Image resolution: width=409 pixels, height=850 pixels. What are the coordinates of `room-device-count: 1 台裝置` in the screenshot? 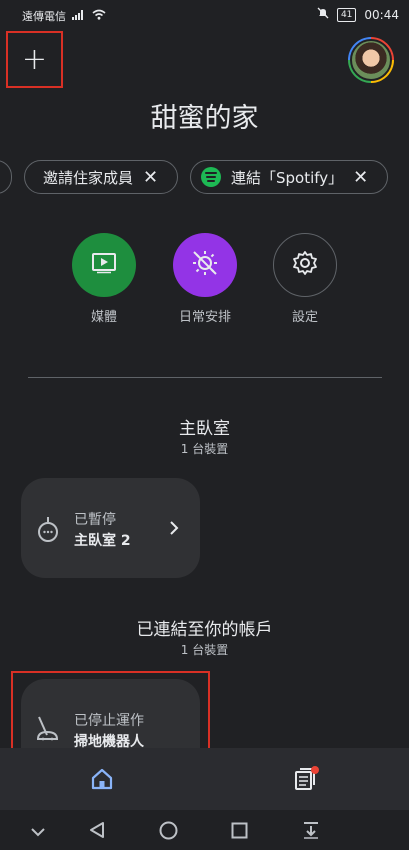 It's located at (204, 449).